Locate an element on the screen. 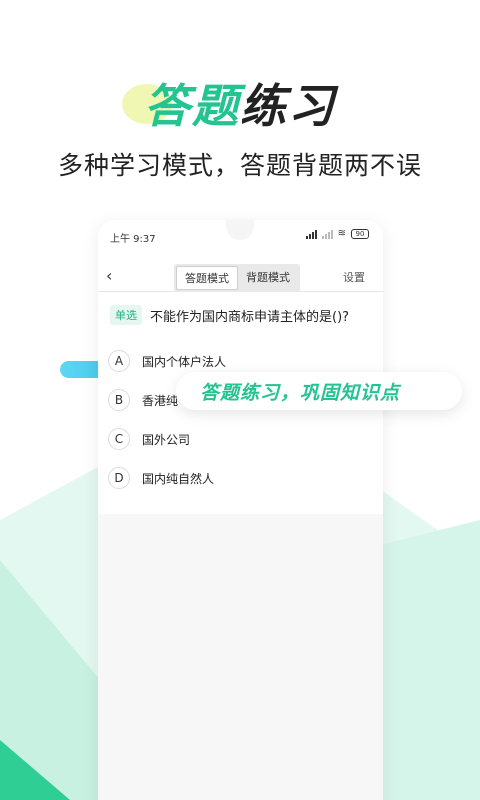 Image resolution: width=480 pixels, height=800 pixels. status-icons: ≋ 90 is located at coordinates (337, 233).